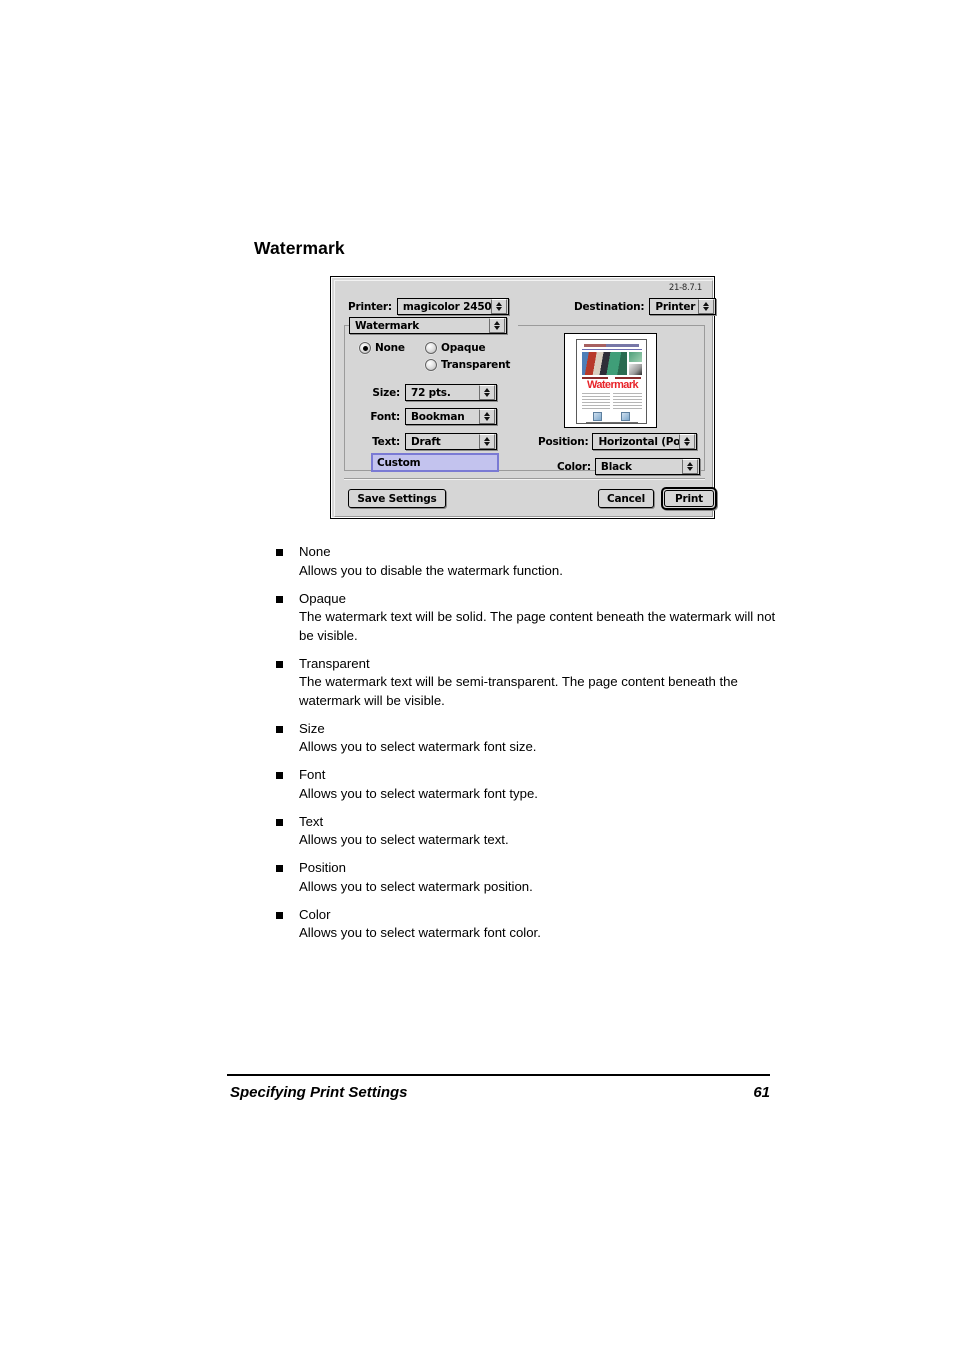 The width and height of the screenshot is (954, 1351). Describe the element at coordinates (609, 306) in the screenshot. I see `destination-label: Destination:` at that location.